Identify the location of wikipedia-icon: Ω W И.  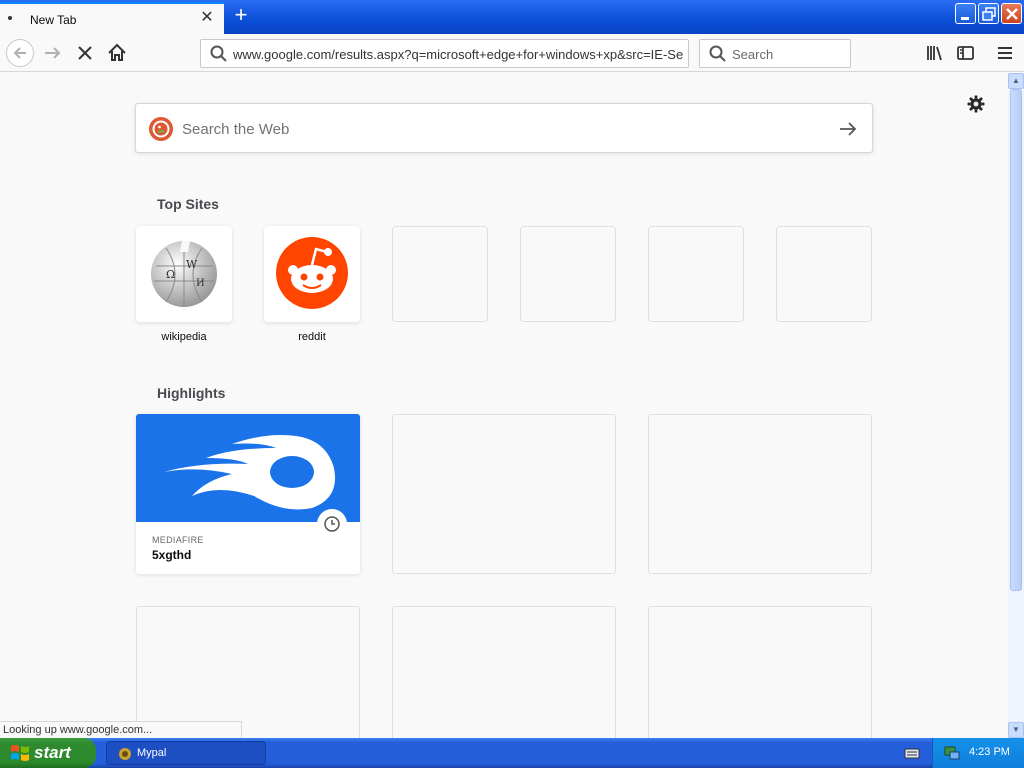
(184, 274).